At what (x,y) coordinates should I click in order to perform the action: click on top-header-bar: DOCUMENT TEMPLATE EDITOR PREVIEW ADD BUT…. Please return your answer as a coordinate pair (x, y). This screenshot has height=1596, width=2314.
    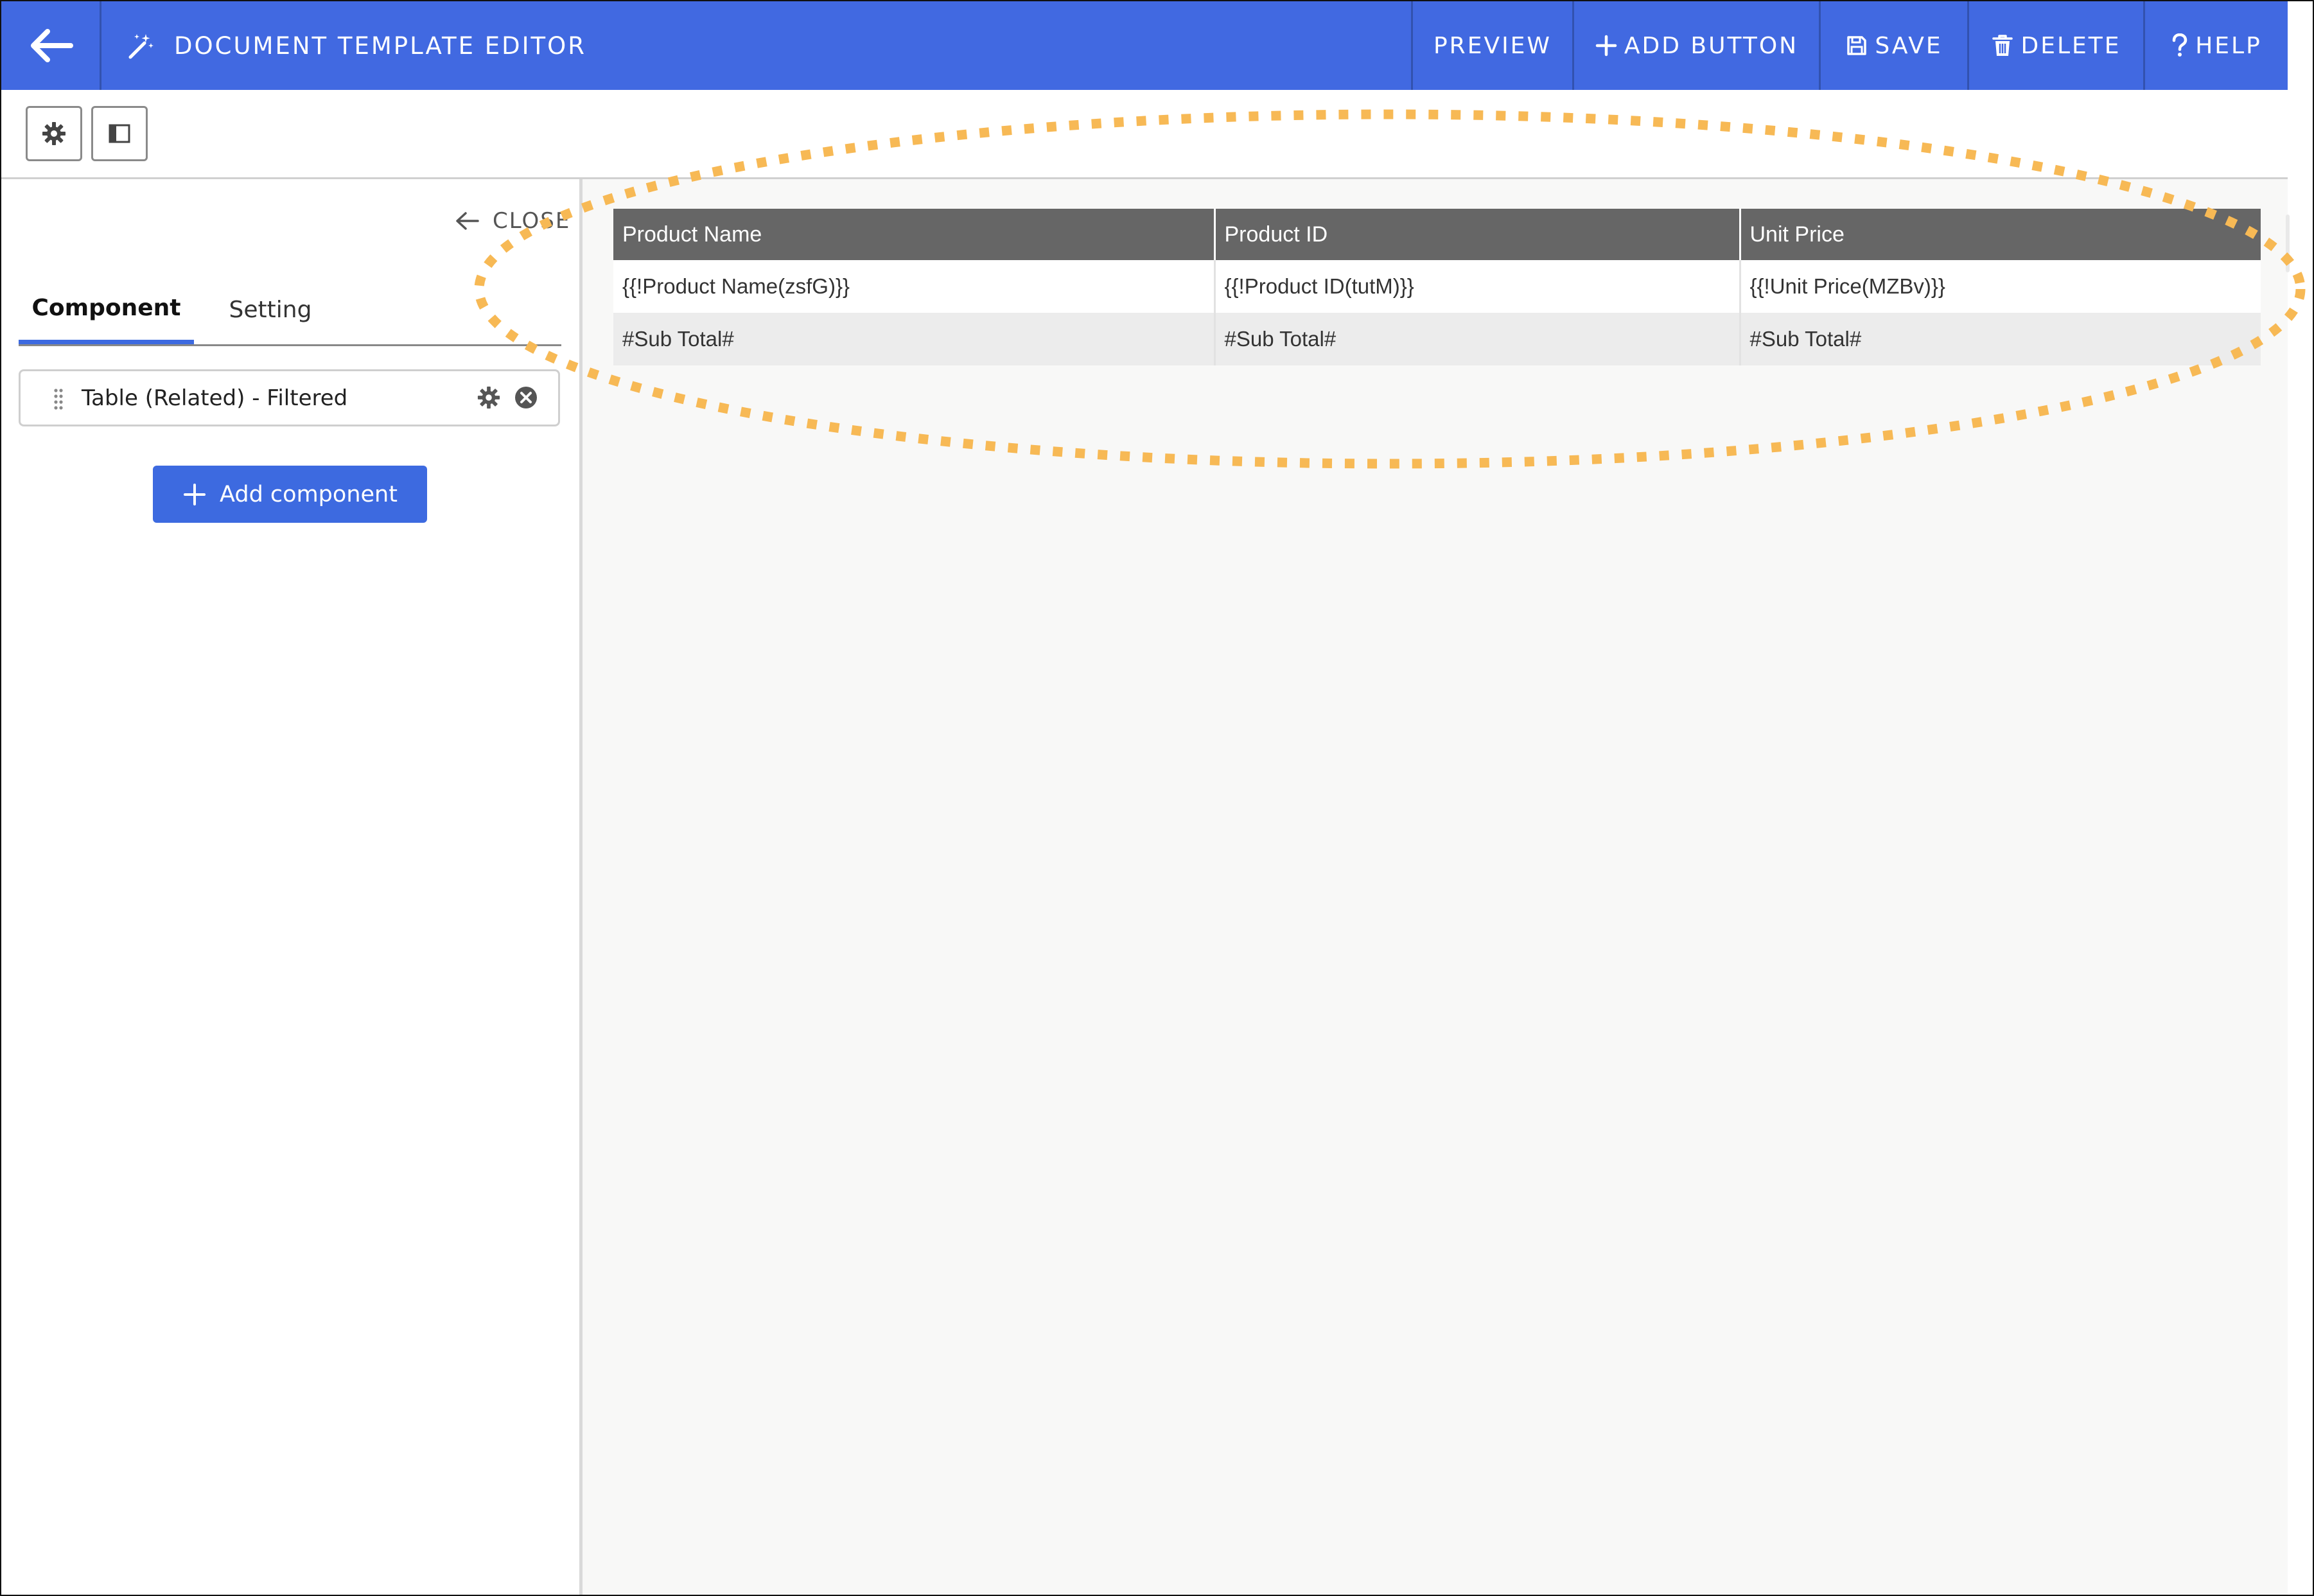
    Looking at the image, I should click on (1145, 46).